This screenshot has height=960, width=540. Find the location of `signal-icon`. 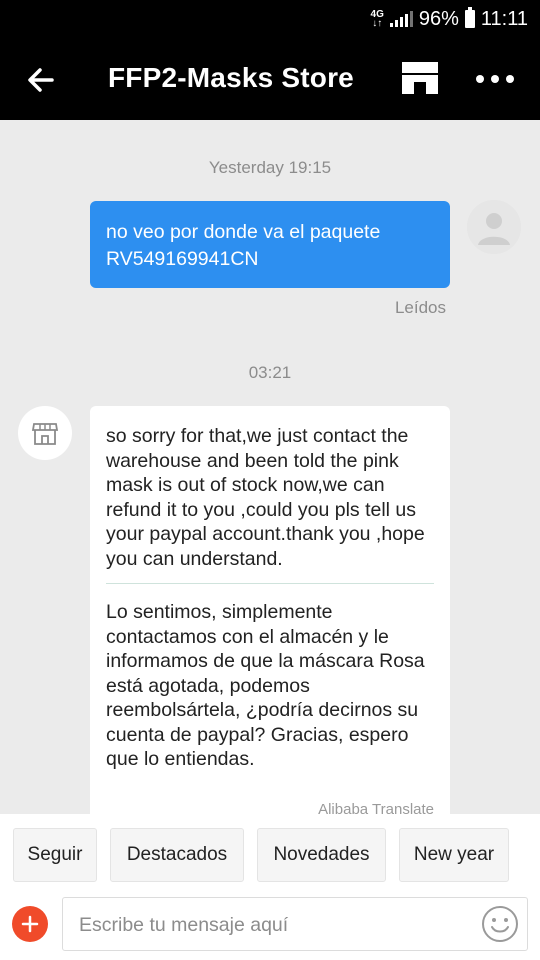

signal-icon is located at coordinates (401, 19).